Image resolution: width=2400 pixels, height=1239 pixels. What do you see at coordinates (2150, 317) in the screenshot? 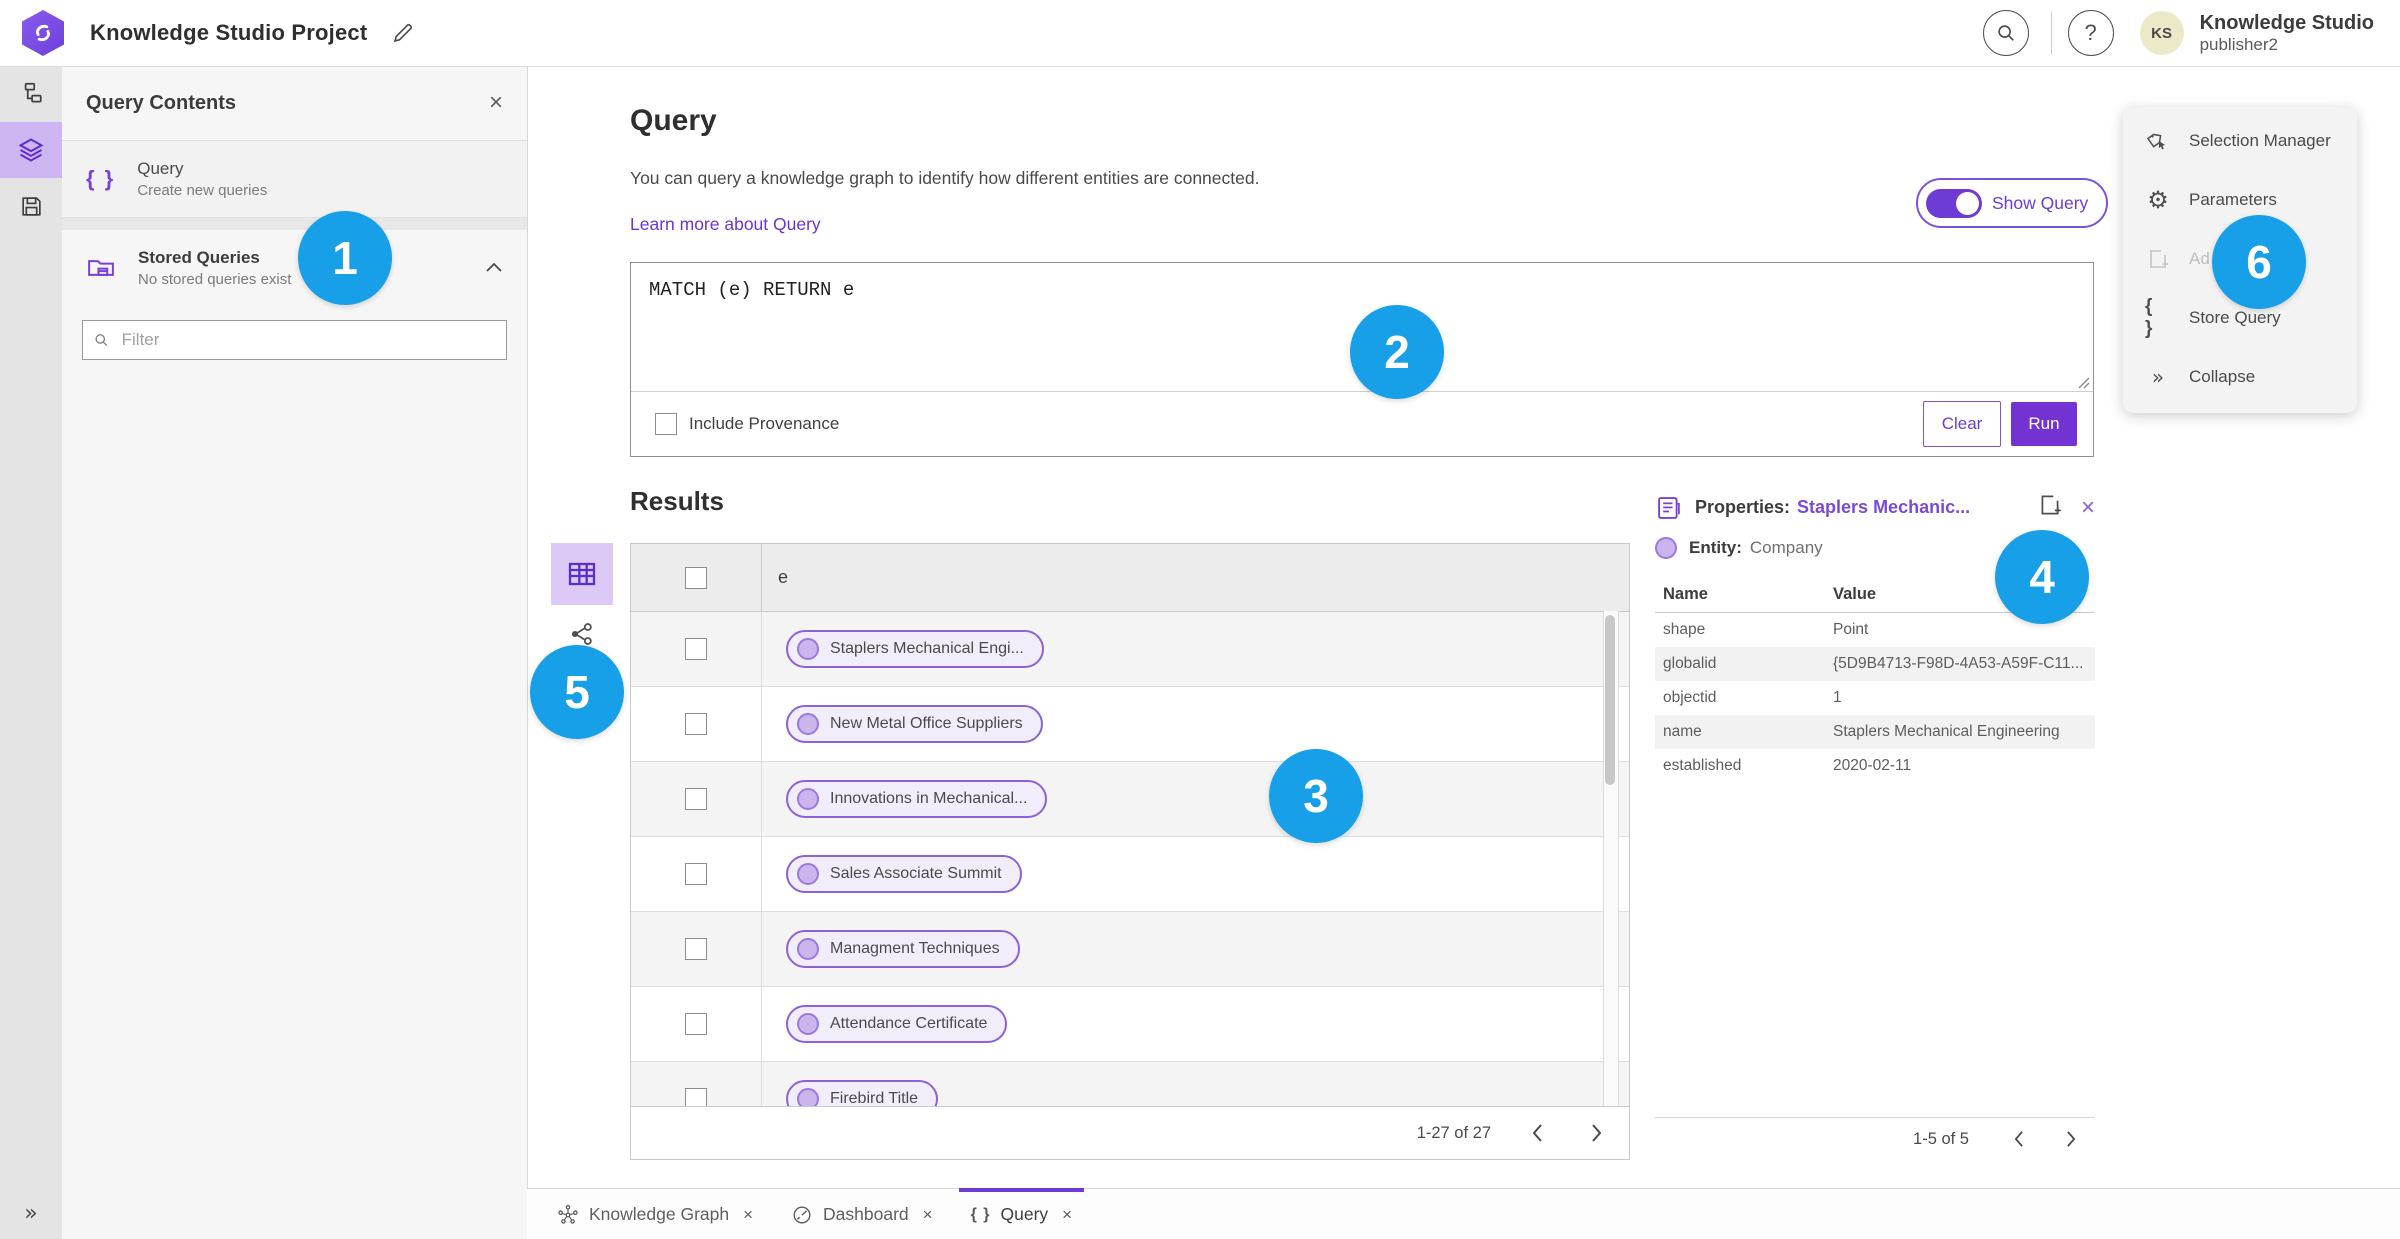
I see `braces-icon: { }` at bounding box center [2150, 317].